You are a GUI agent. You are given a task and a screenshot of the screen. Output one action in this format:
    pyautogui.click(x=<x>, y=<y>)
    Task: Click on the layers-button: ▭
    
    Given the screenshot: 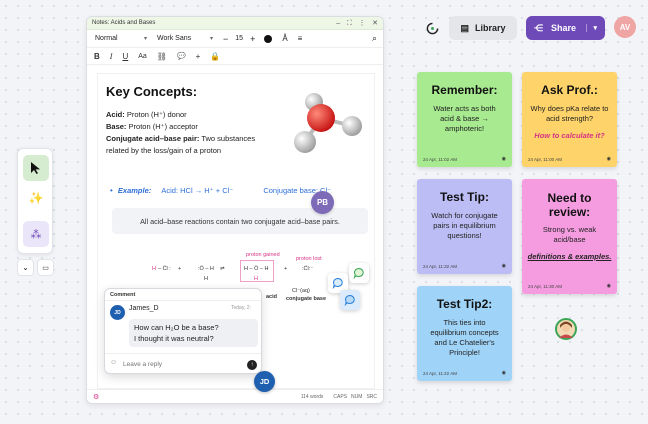 What is the action you would take?
    pyautogui.click(x=45, y=267)
    